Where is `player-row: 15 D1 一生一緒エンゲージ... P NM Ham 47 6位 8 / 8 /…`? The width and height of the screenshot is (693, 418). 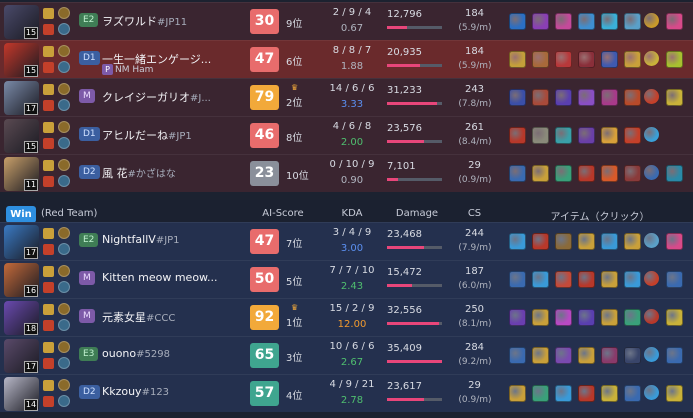 player-row: 15 D1 一生一緒エンゲージ... P NM Ham 47 6位 8 / 8 /… is located at coordinates (346, 59).